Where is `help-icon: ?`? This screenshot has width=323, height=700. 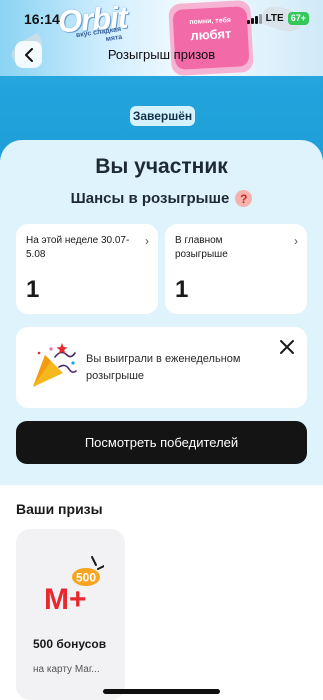 help-icon: ? is located at coordinates (244, 198).